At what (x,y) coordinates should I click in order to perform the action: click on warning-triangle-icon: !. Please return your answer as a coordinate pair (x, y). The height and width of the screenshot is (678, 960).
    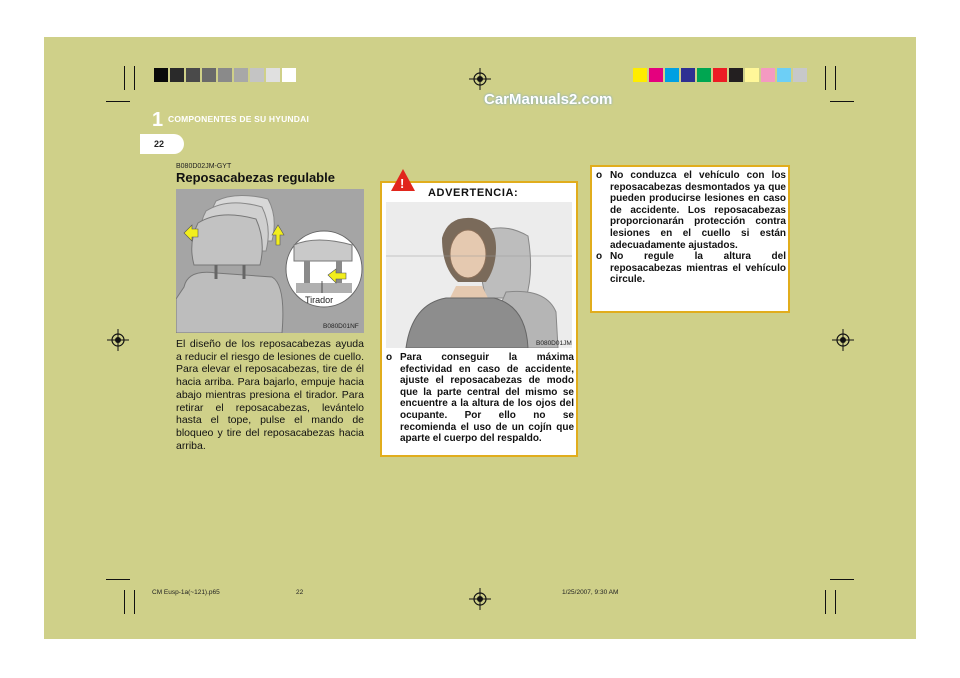
    Looking at the image, I should click on (403, 180).